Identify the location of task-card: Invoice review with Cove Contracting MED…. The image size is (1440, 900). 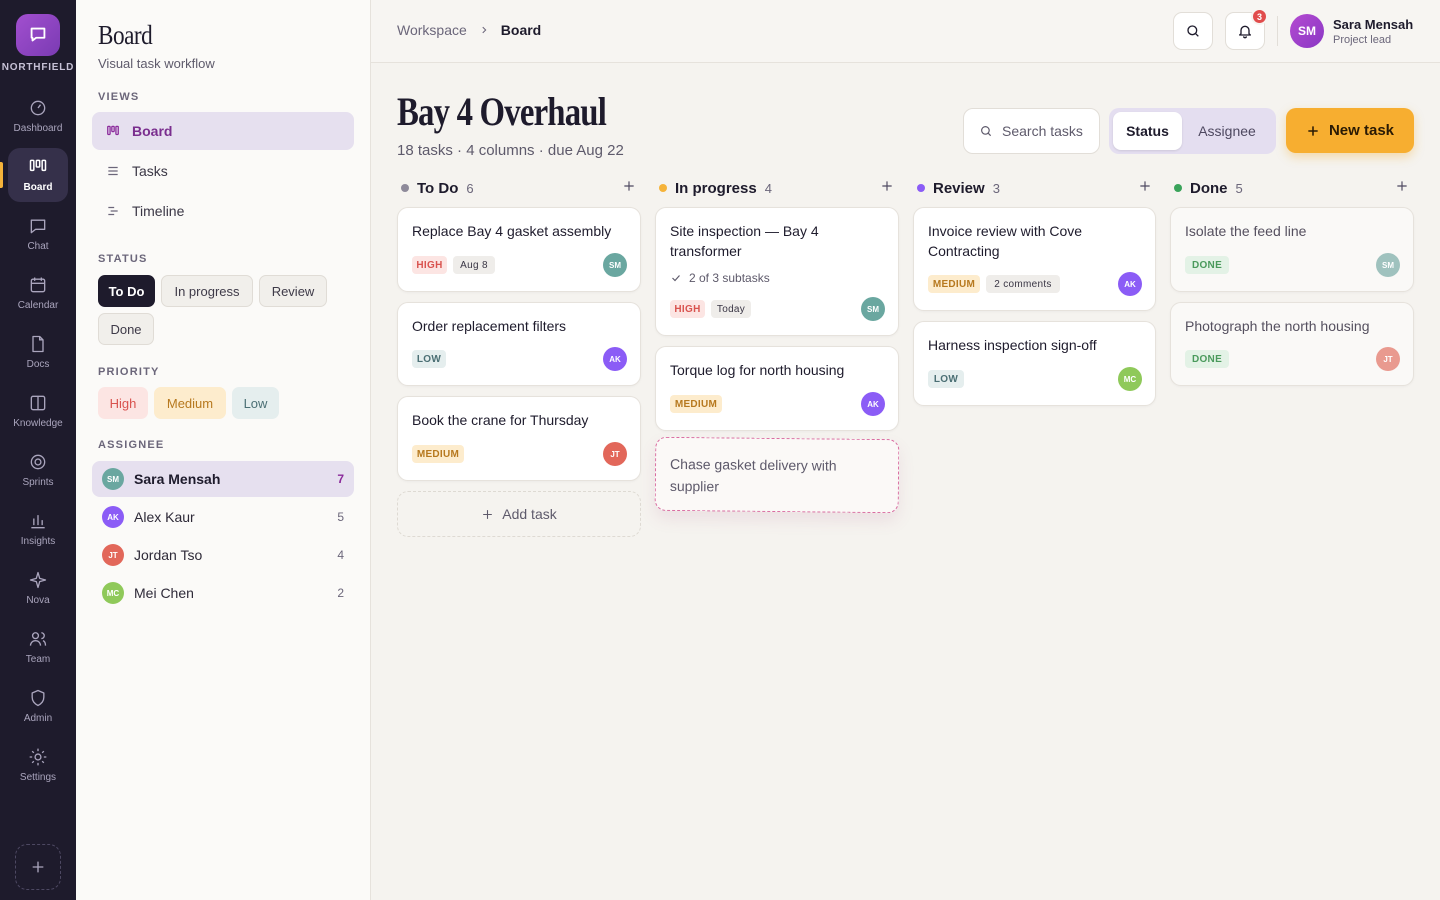
(1034, 259).